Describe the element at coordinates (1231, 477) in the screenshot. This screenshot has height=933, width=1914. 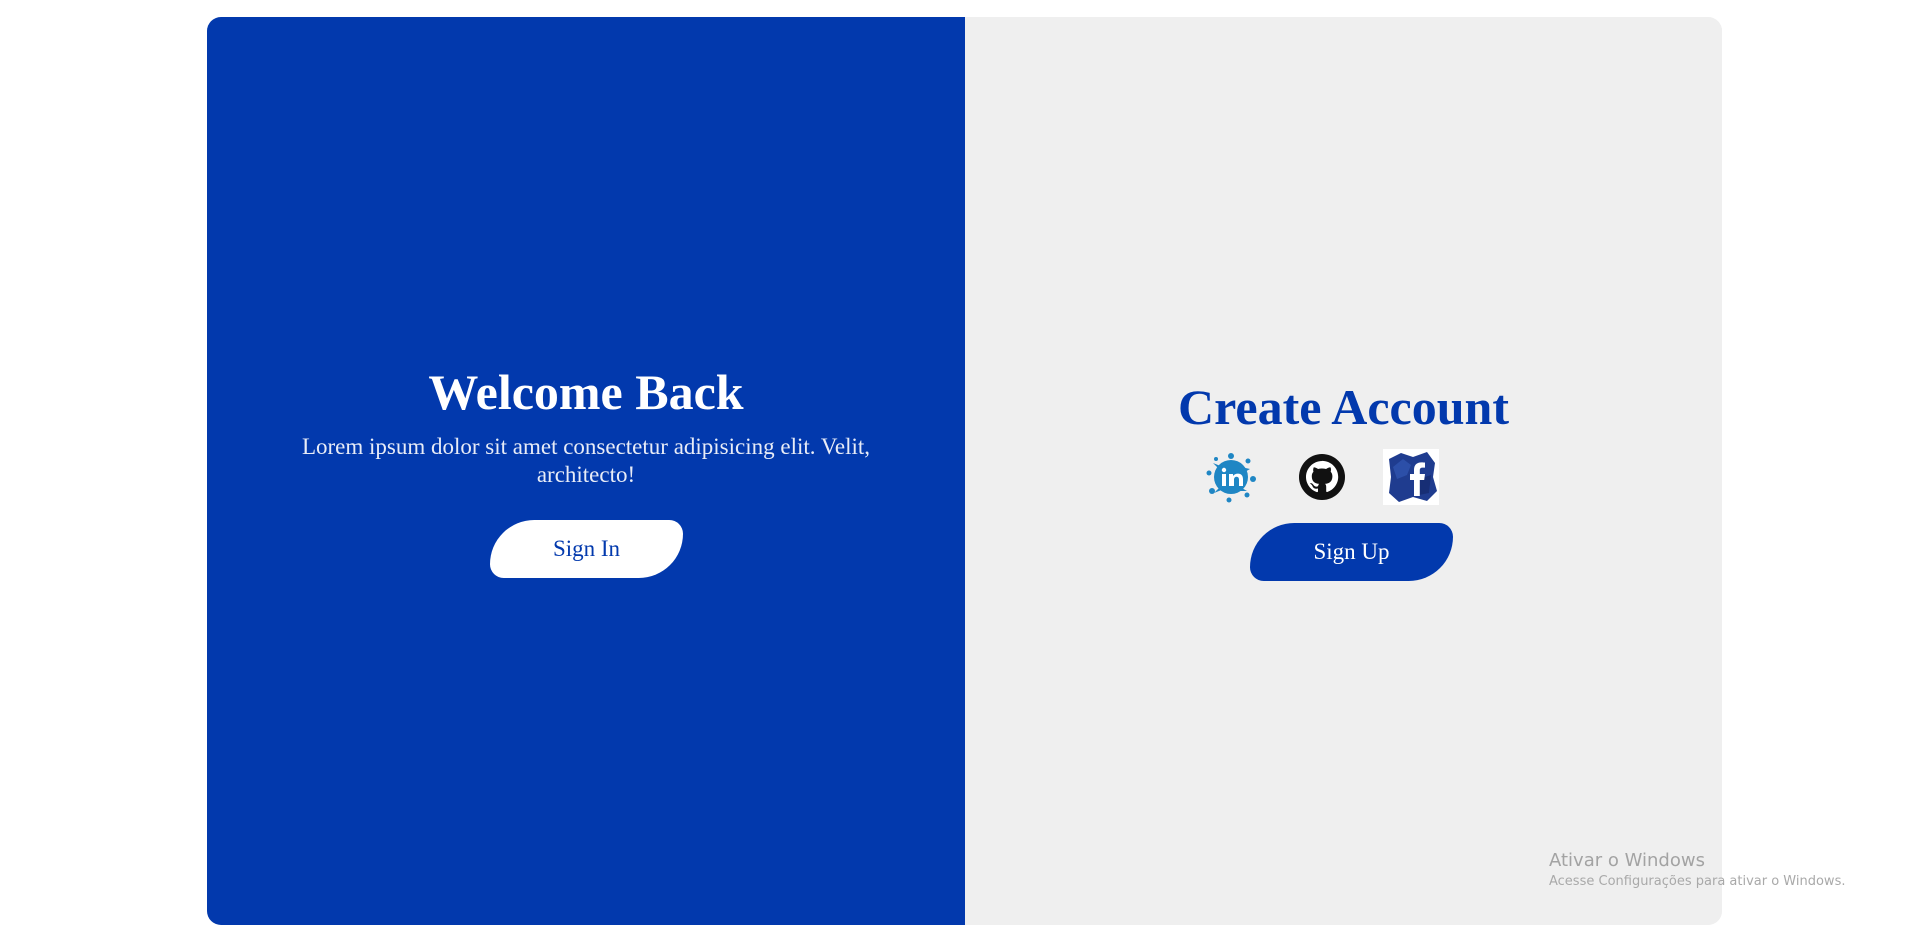
I see `linkedin-icon` at that location.